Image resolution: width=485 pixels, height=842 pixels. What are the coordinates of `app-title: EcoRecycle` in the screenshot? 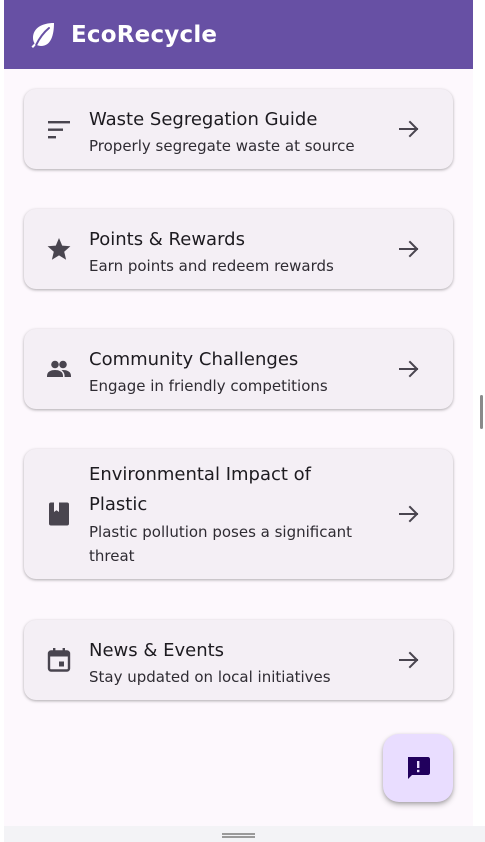 It's located at (144, 35).